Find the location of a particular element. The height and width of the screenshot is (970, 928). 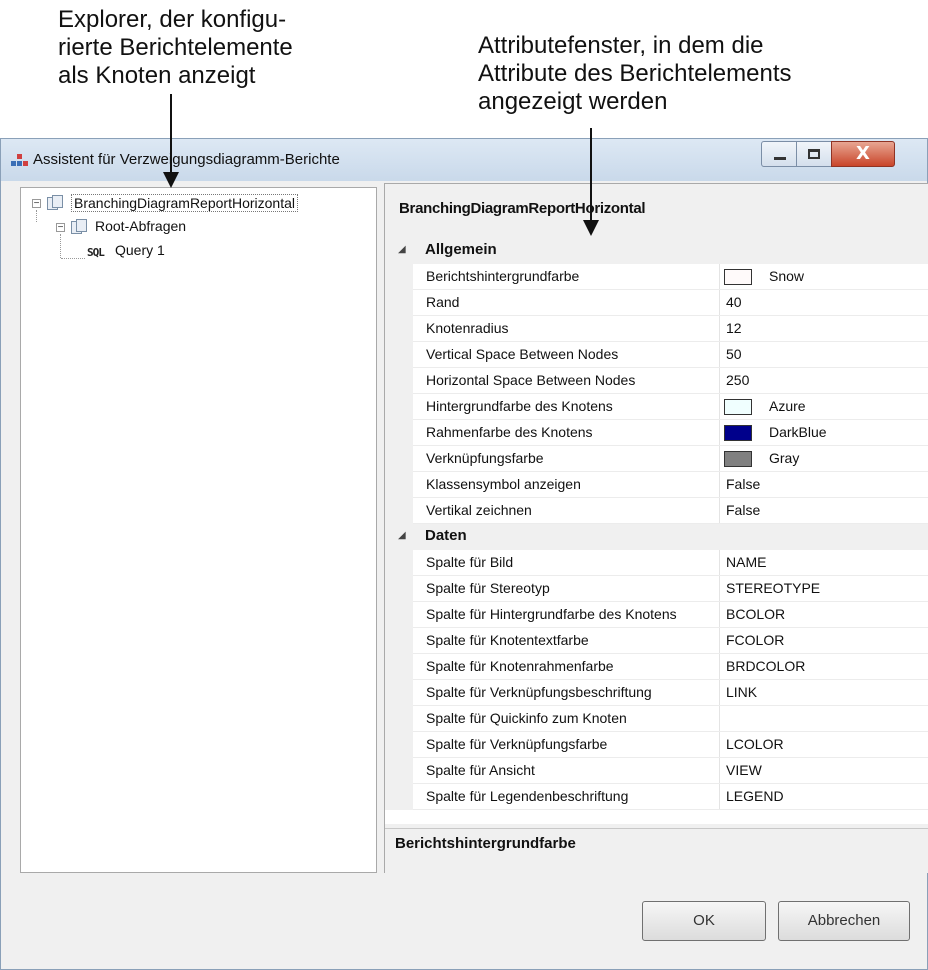

property-row: Spalte für Bild NAME is located at coordinates (656, 563).